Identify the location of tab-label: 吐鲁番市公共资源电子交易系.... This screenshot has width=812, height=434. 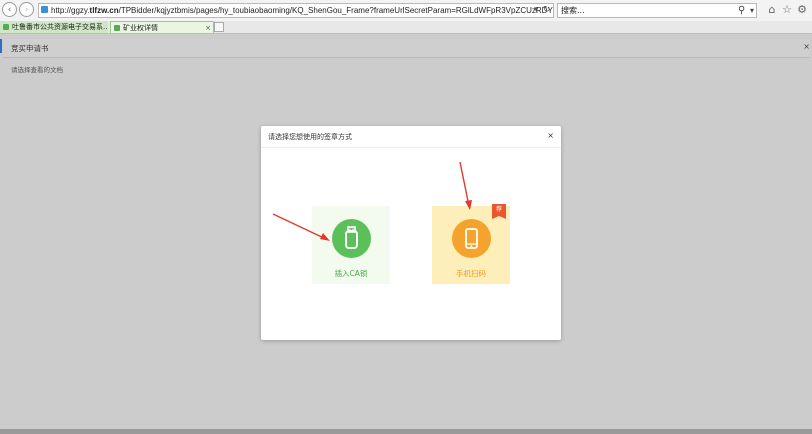
(60, 27).